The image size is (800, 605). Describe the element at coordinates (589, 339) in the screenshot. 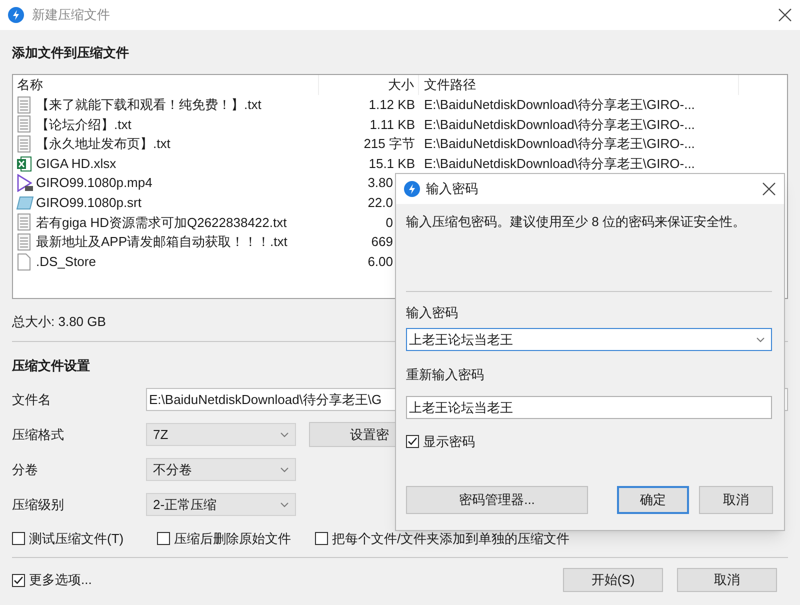

I see `password-combobox: 上老王论坛当老王` at that location.